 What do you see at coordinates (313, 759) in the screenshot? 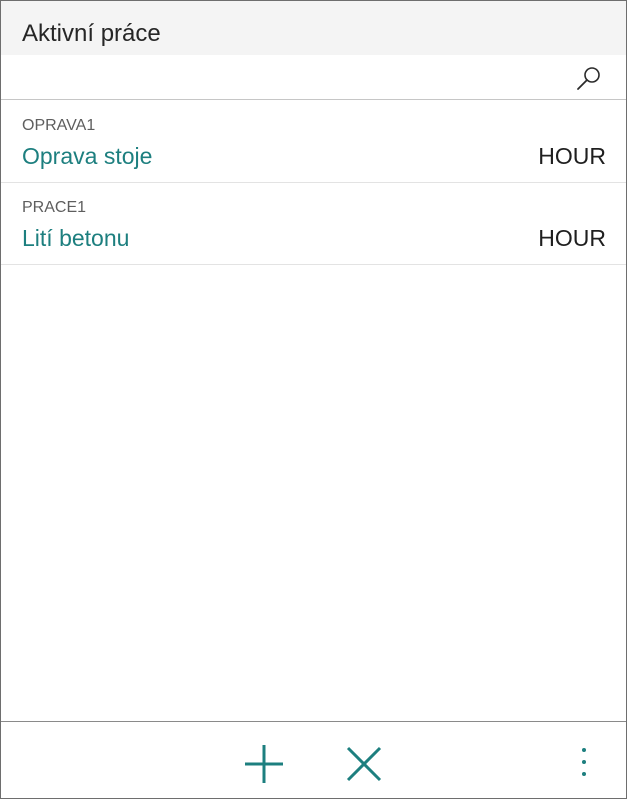
I see `action-bar` at bounding box center [313, 759].